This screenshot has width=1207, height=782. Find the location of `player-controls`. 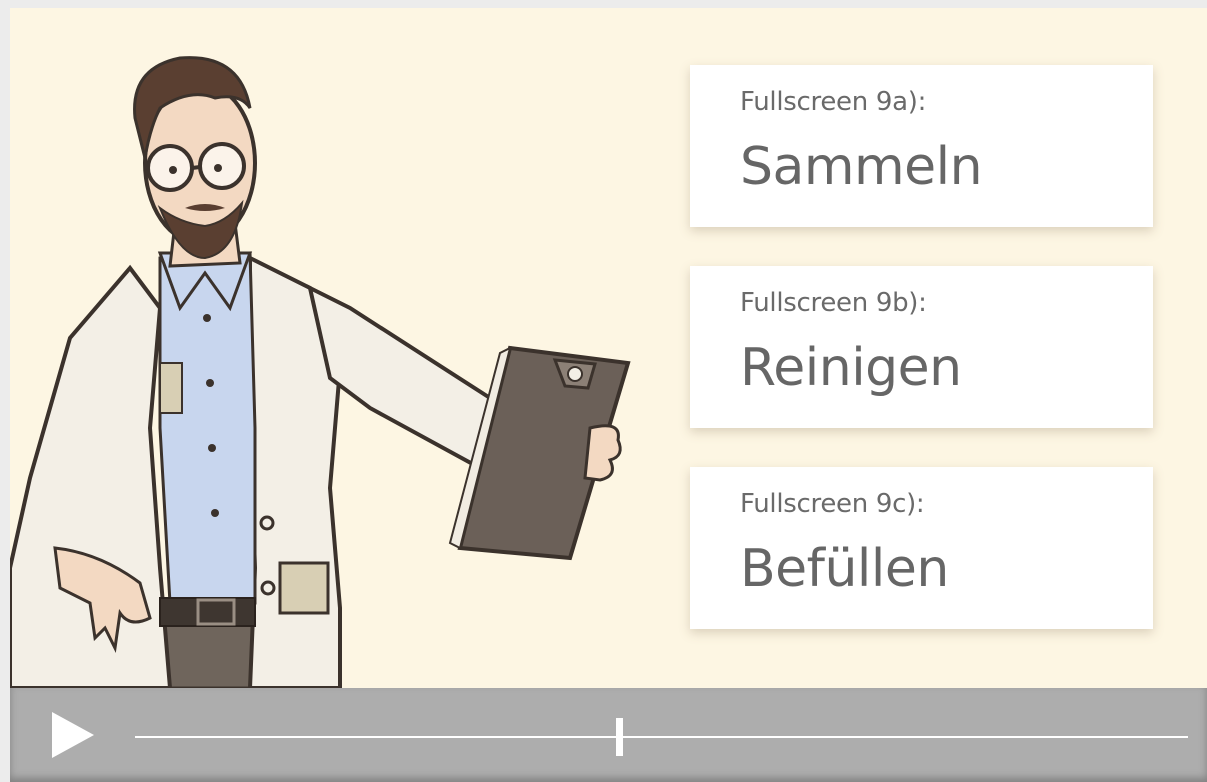

player-controls is located at coordinates (608, 735).